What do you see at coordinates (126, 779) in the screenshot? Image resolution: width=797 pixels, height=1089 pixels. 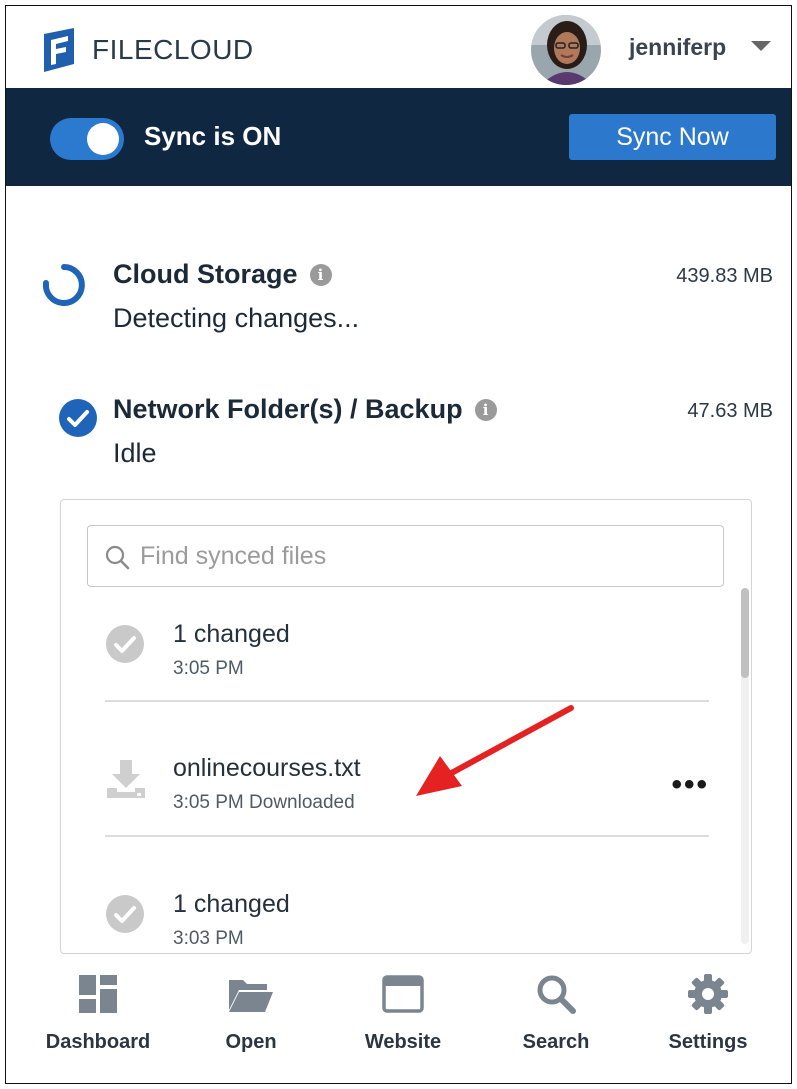 I see `download-icon` at bounding box center [126, 779].